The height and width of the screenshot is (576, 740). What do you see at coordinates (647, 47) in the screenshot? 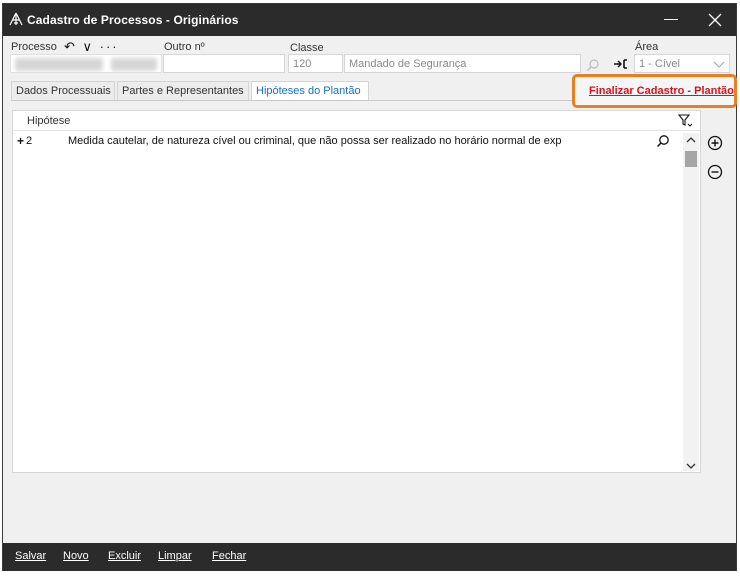
I see `area-label: Área` at bounding box center [647, 47].